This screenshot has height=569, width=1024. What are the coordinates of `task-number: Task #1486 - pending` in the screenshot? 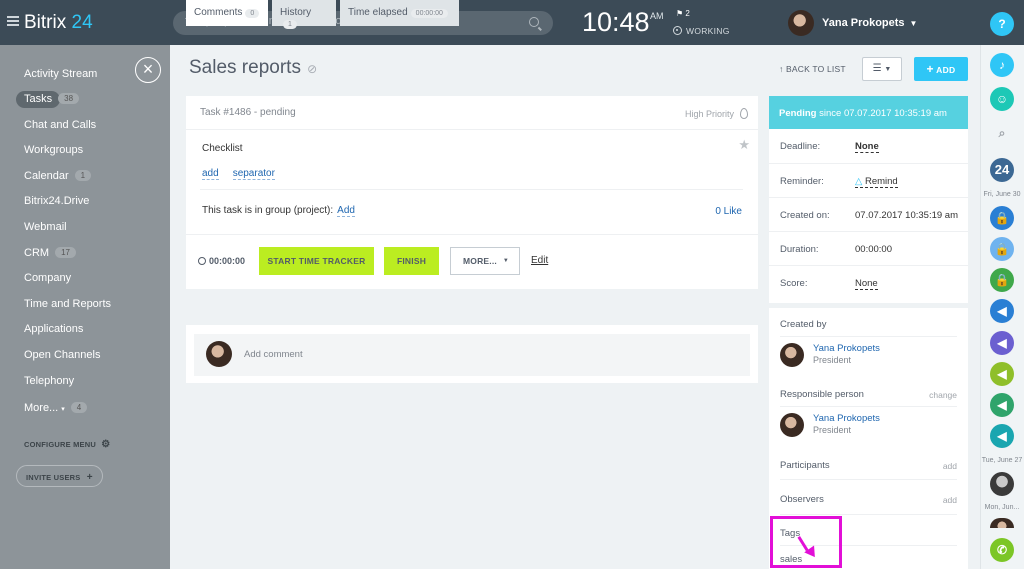 It's located at (248, 112).